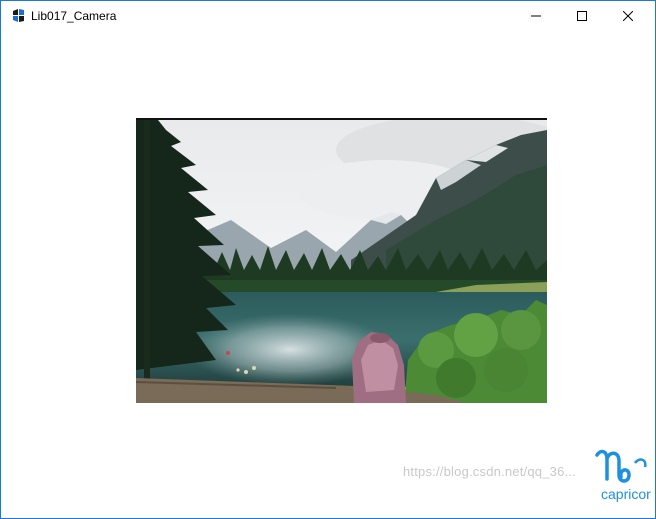 The height and width of the screenshot is (519, 656). Describe the element at coordinates (623, 475) in the screenshot. I see `capricorn-logo-icon: capricor` at that location.